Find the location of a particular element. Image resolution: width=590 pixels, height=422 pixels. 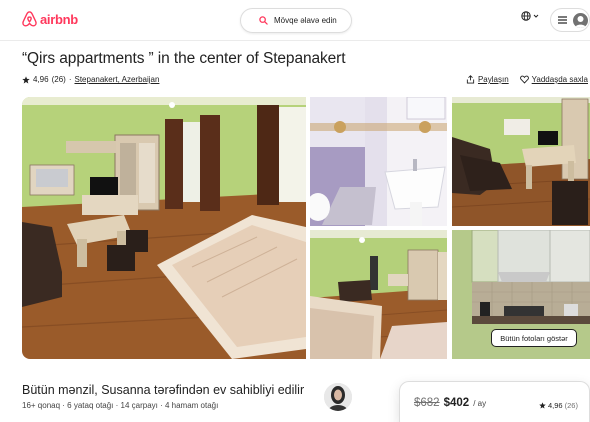

show-all-photos-label: Bütün fotoları göstər is located at coordinates (534, 338).